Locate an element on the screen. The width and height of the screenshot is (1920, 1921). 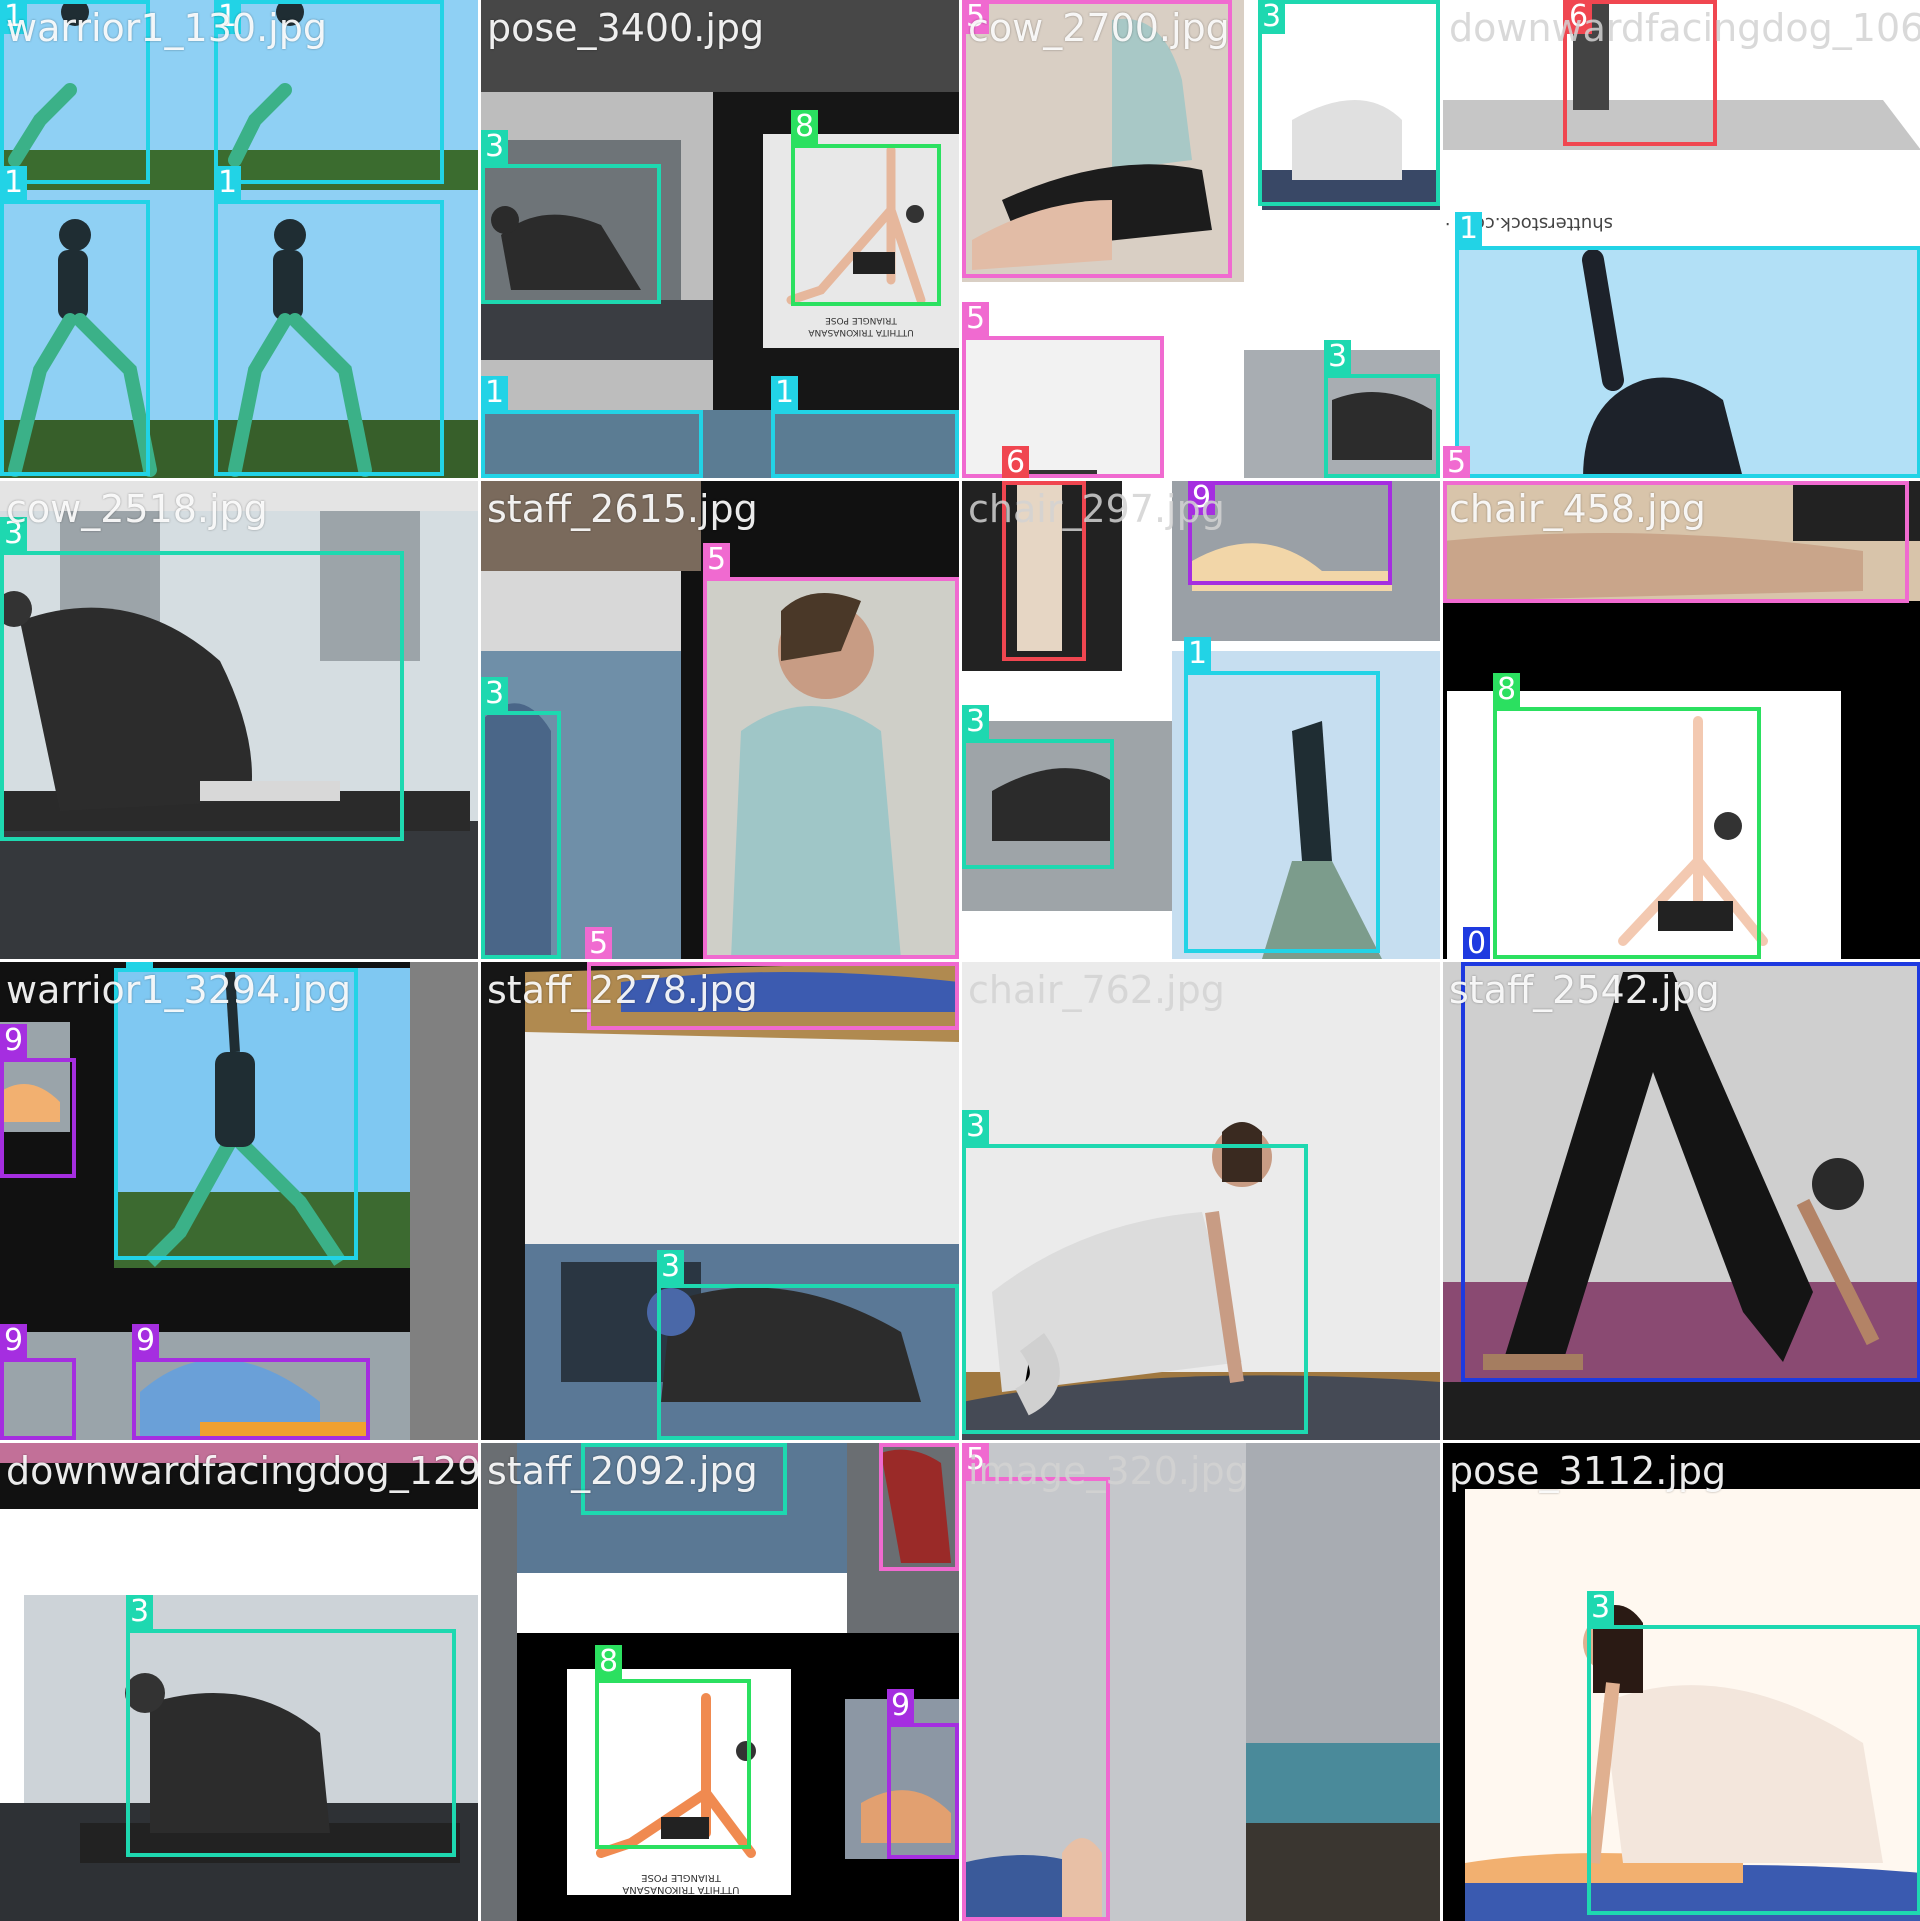
tile-downwardfacingdog-1292: 3 downwardfacingdog_1292.jpg is located at coordinates (239, 1682).